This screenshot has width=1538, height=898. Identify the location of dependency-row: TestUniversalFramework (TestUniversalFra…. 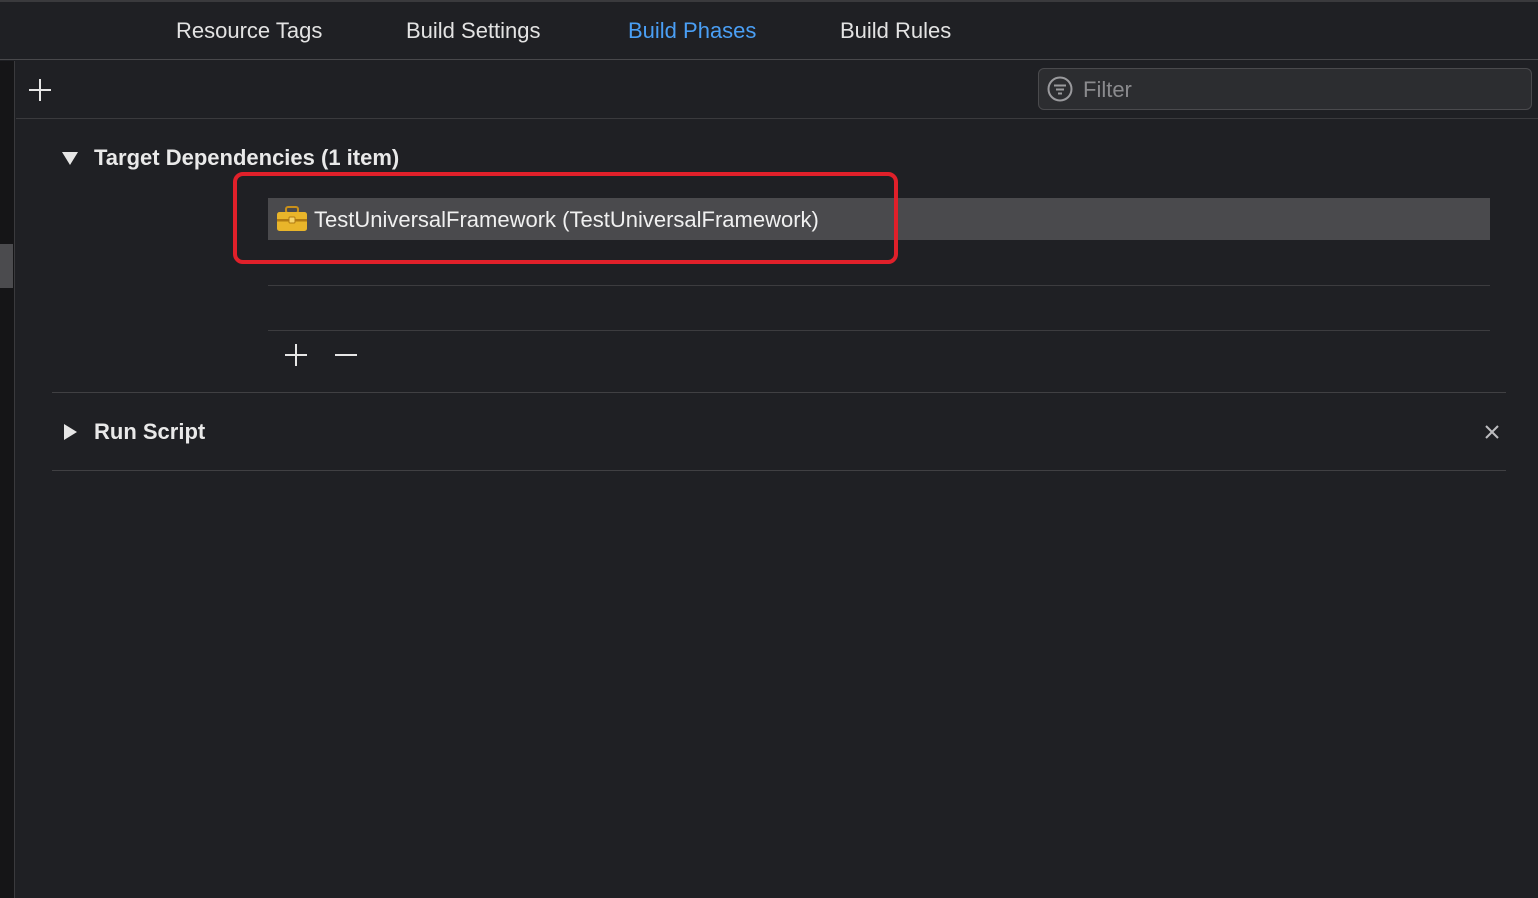
(879, 219).